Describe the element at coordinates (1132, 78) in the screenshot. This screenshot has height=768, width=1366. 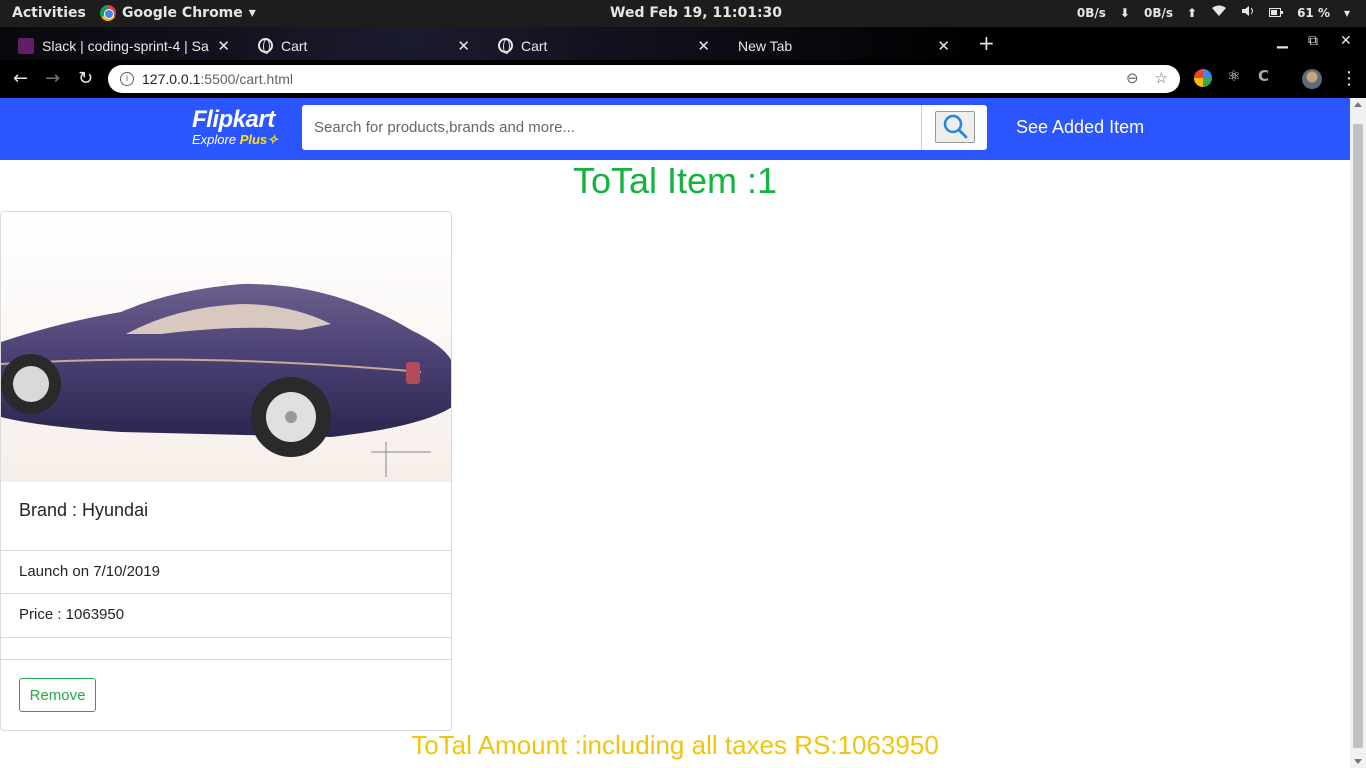
I see `zoom-icon: ⊖` at that location.